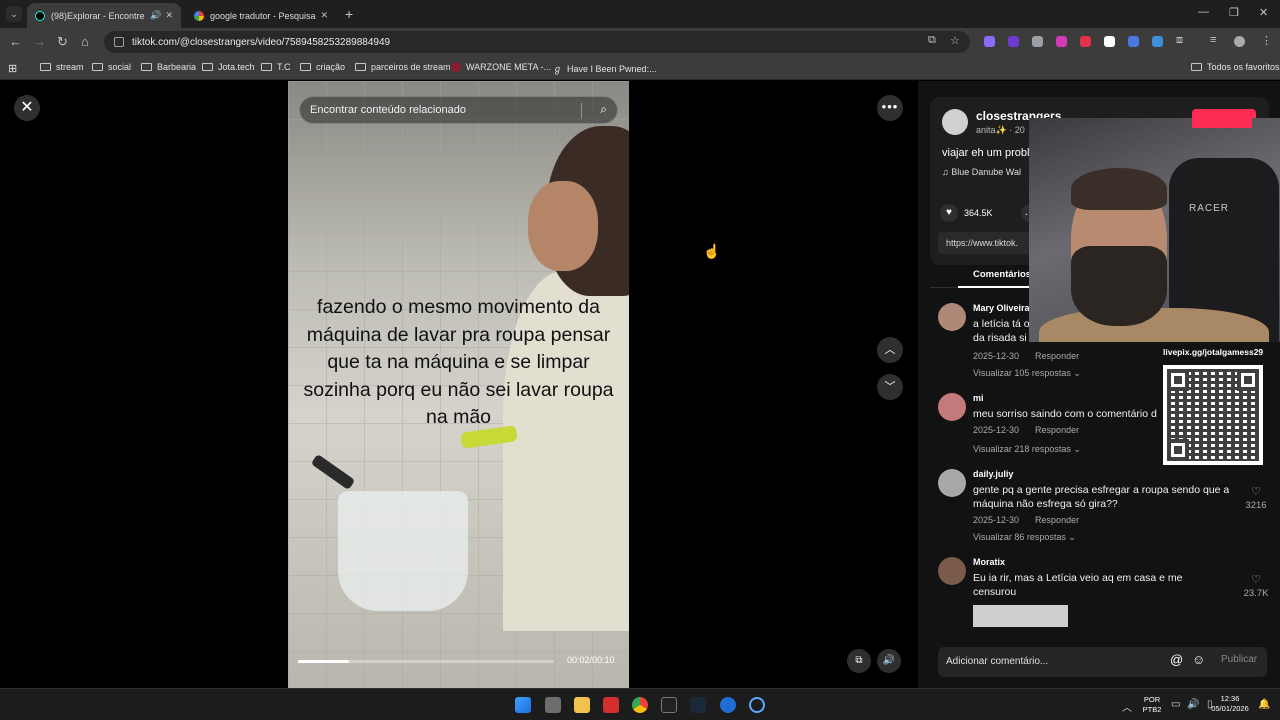  I want to click on view-replies-button: Visualizar 218 respostas ⌄, so click(1027, 449).